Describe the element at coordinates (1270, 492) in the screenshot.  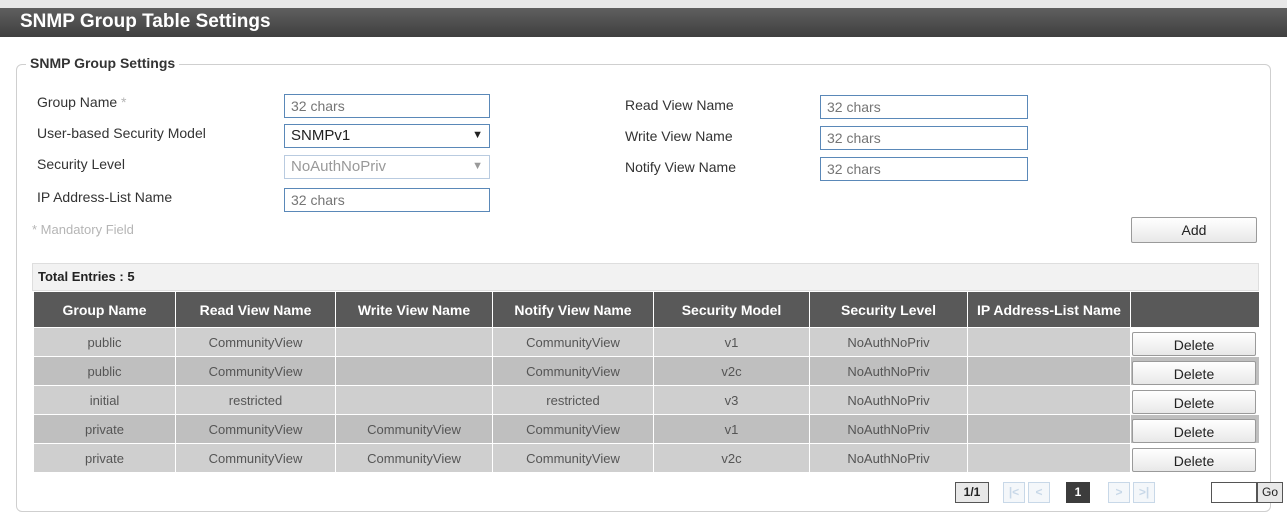
I see `go-button: Go` at that location.